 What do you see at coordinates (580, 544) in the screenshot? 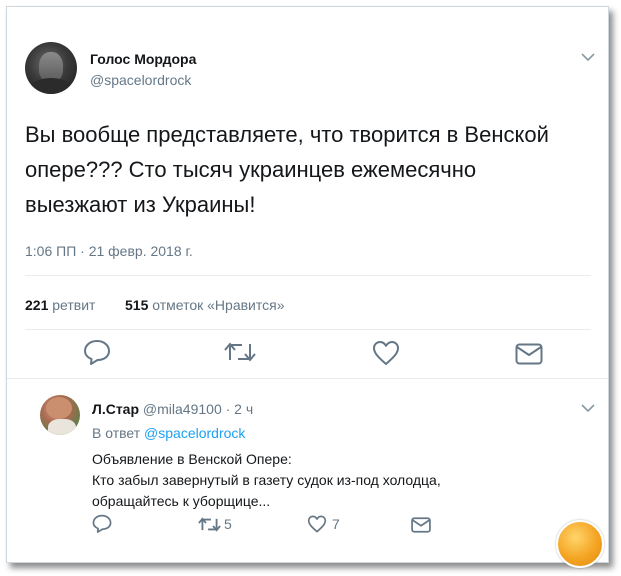
I see `watermark-logo` at bounding box center [580, 544].